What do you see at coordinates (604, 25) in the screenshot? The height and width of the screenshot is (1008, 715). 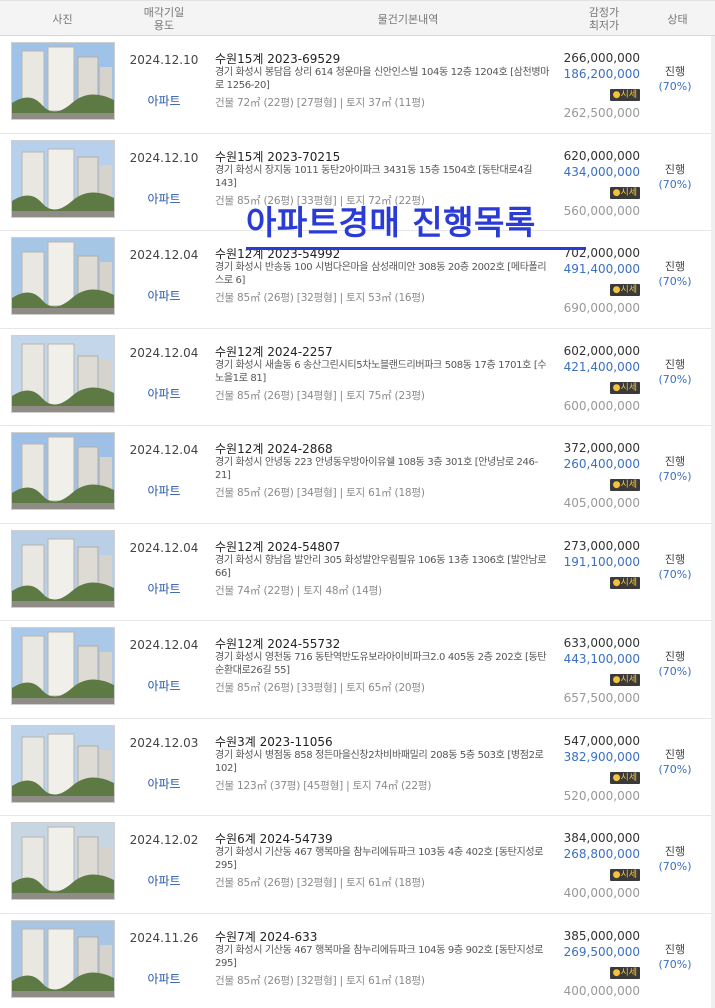 I see `header-minimum-label: 최저가` at bounding box center [604, 25].